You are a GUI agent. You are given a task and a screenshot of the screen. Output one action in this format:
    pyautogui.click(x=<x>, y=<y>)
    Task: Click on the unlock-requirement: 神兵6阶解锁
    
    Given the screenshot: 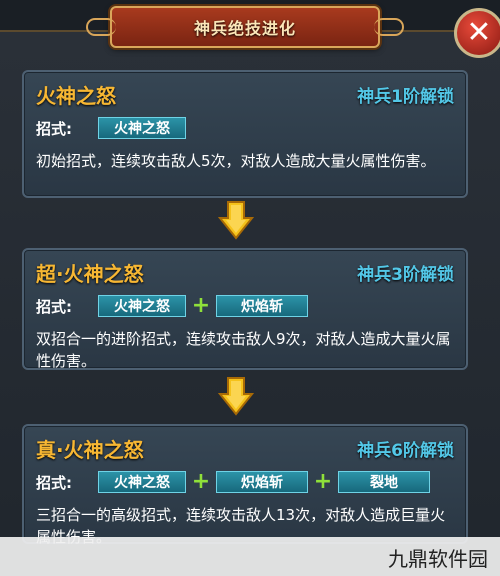 What is the action you would take?
    pyautogui.click(x=405, y=451)
    